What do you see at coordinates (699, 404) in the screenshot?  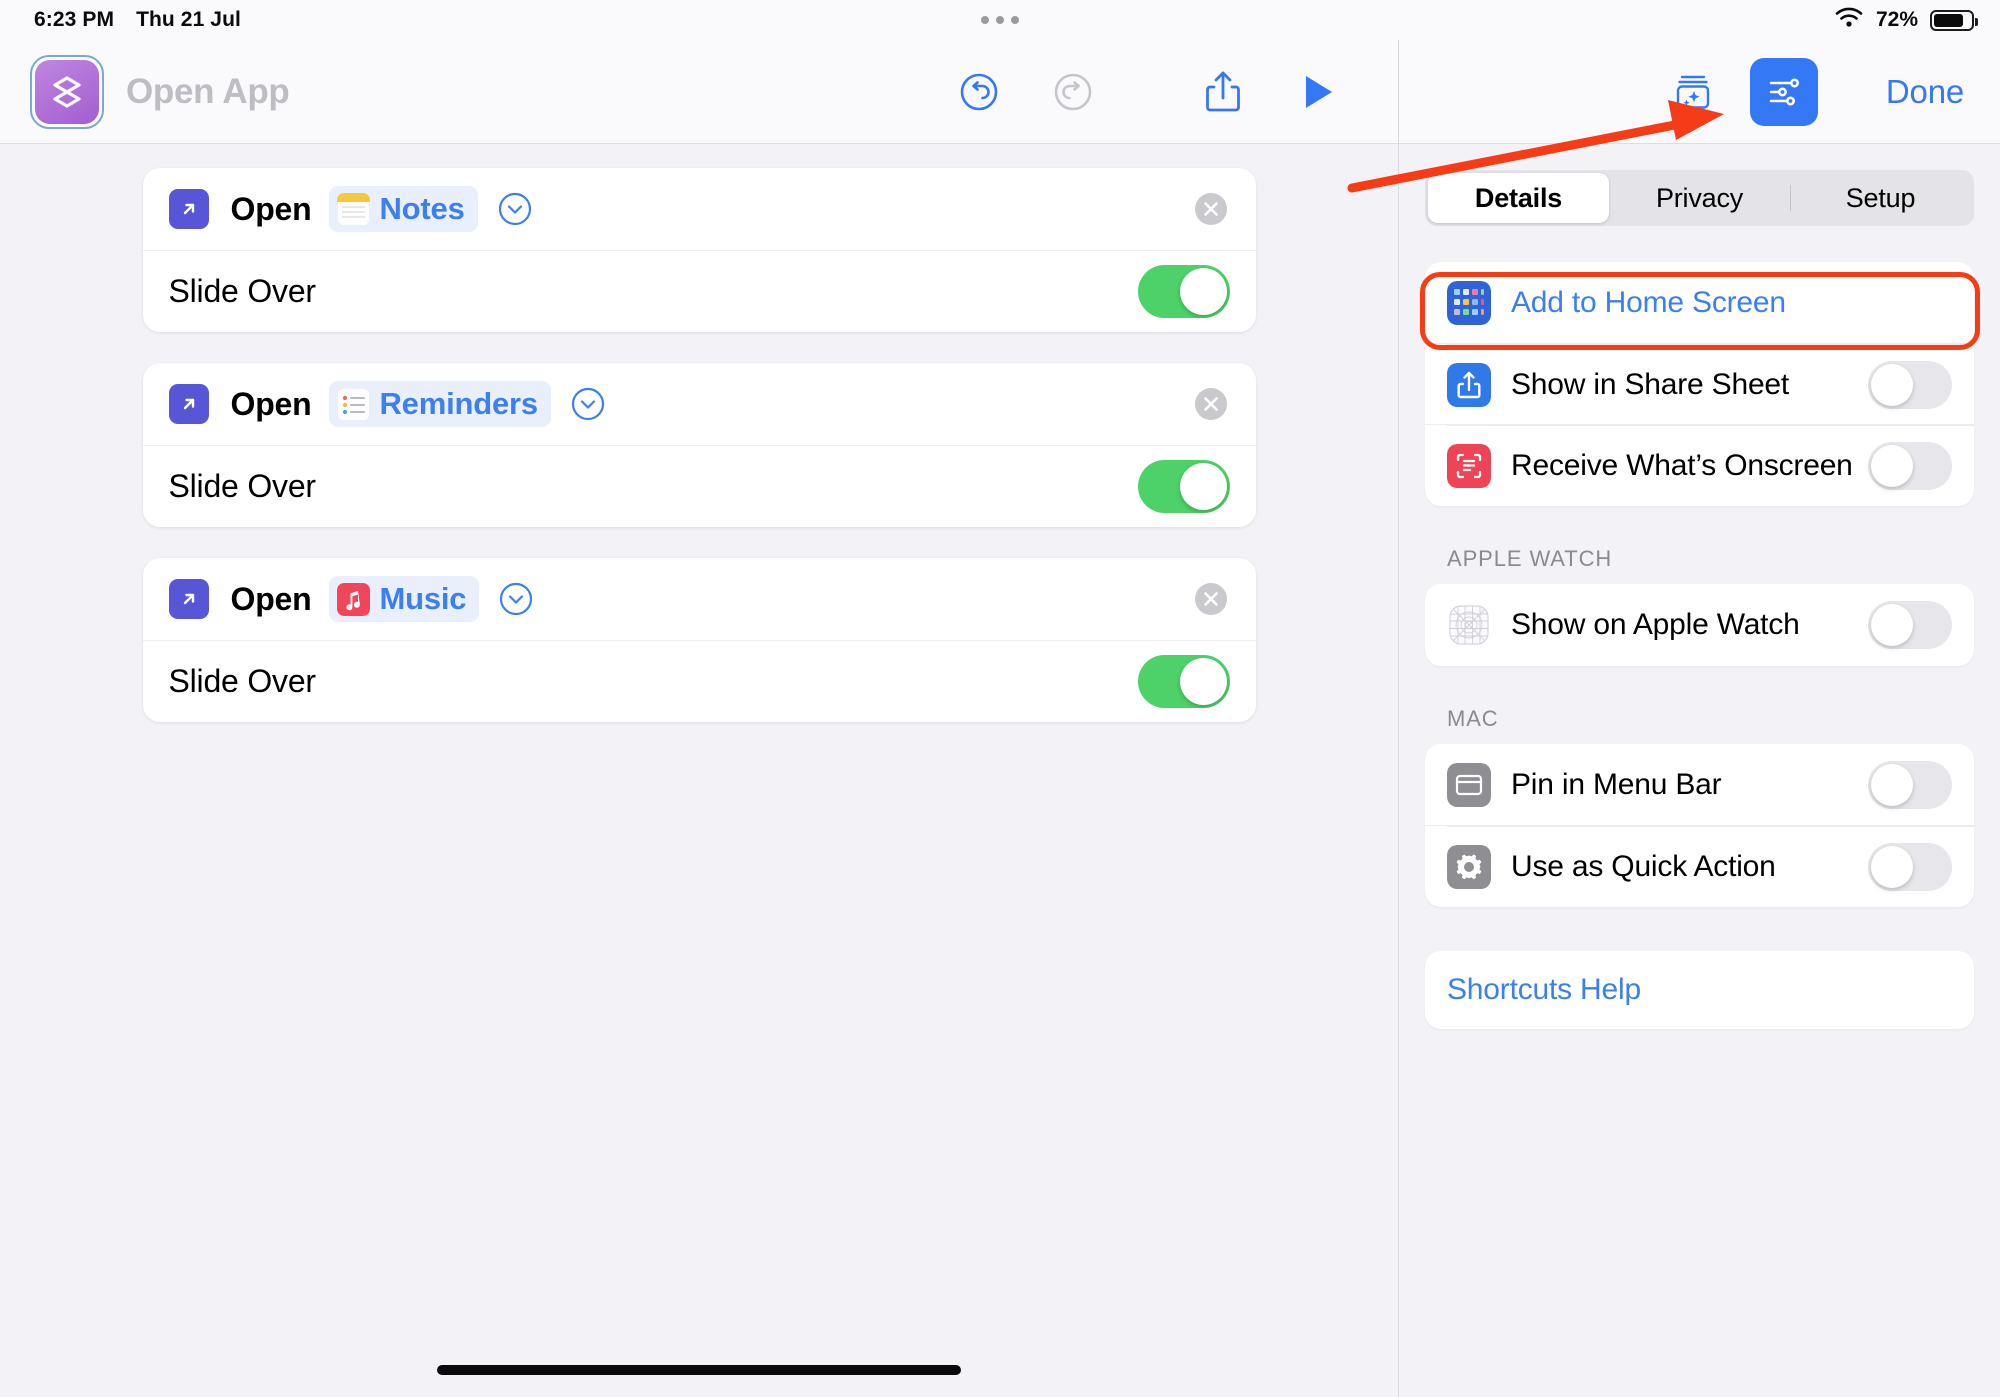 I see `action-header-row: Open Reminders` at bounding box center [699, 404].